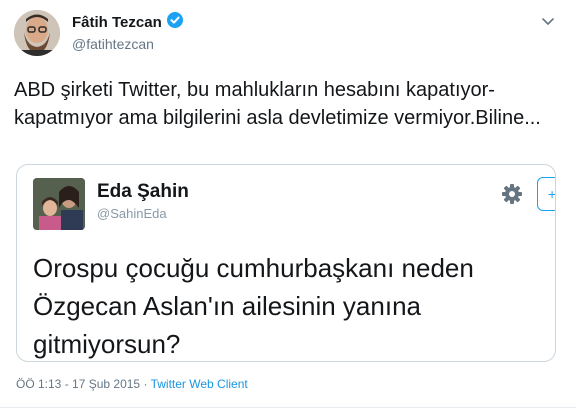 Image resolution: width=576 pixels, height=415 pixels. What do you see at coordinates (552, 194) in the screenshot?
I see `follow-icon: +` at bounding box center [552, 194].